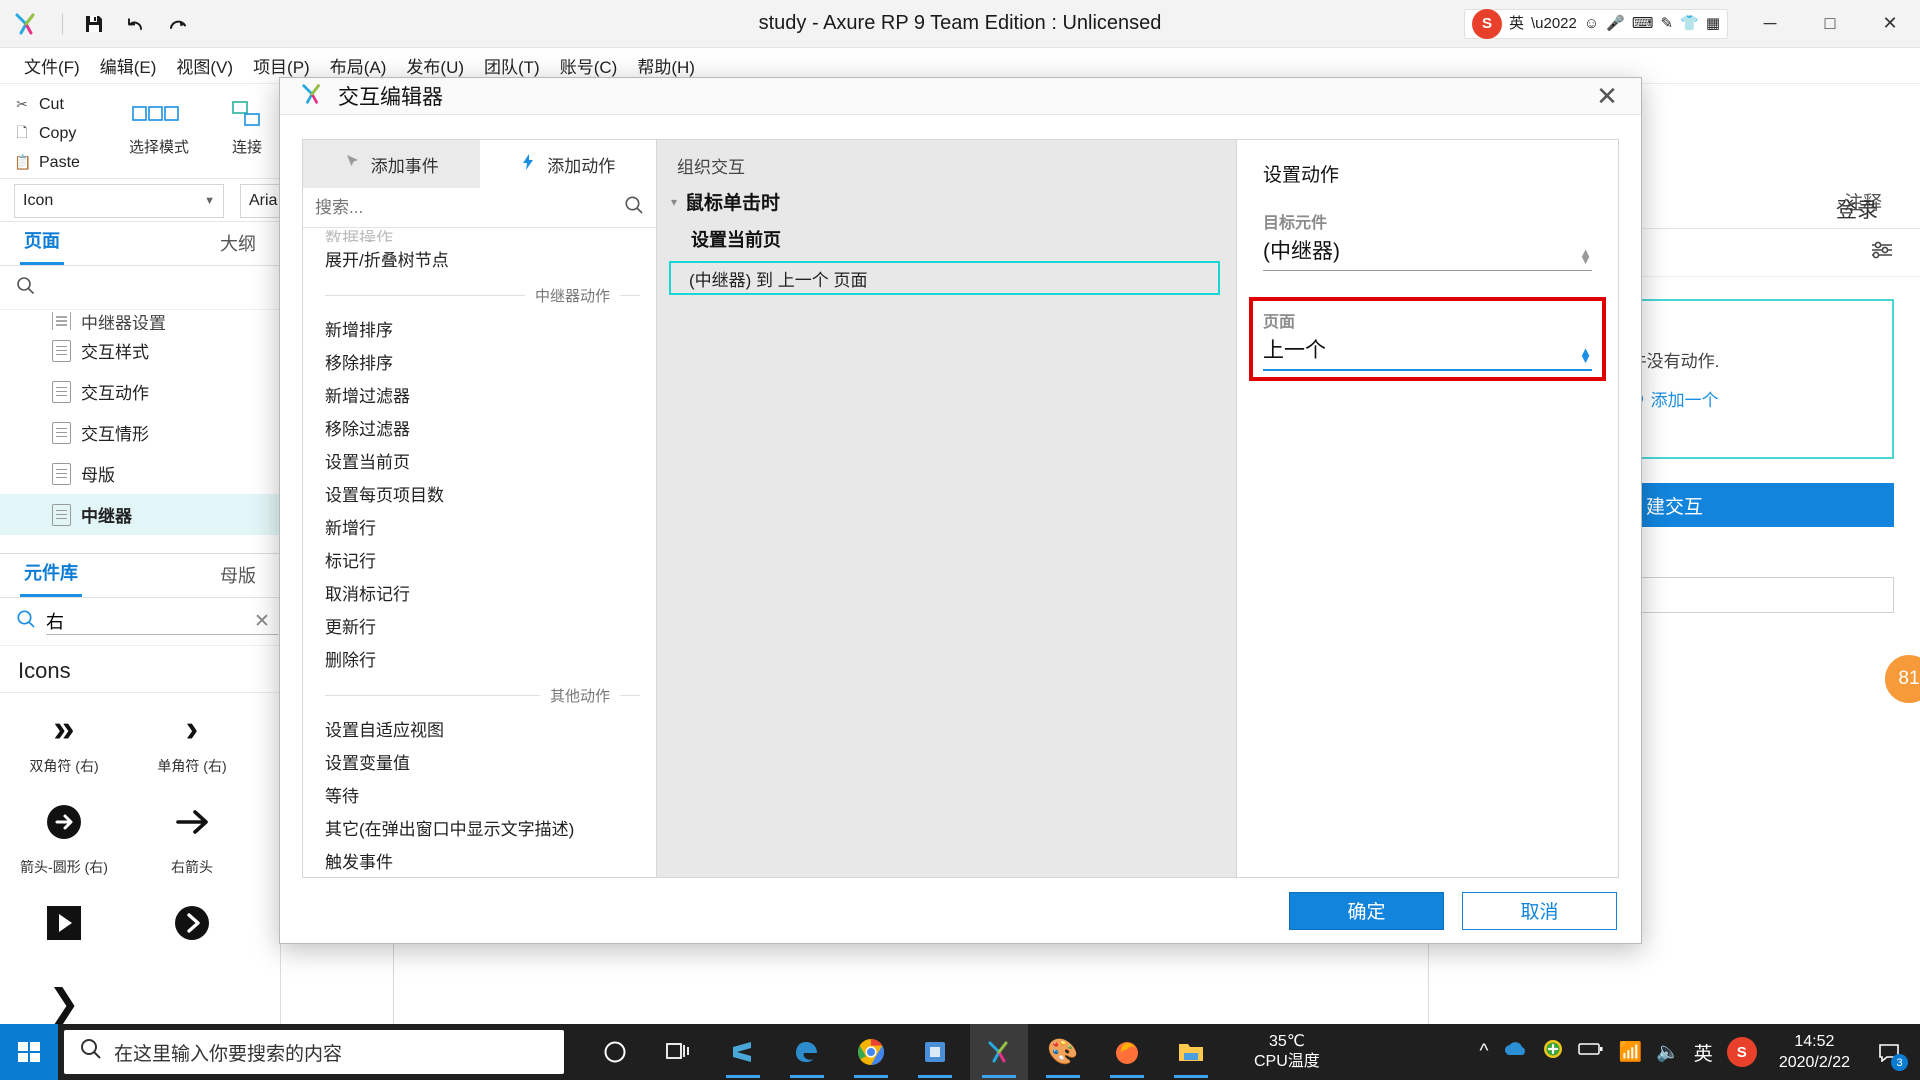  What do you see at coordinates (946, 238) in the screenshot?
I see `organize-action-label: 设置当前页` at bounding box center [946, 238].